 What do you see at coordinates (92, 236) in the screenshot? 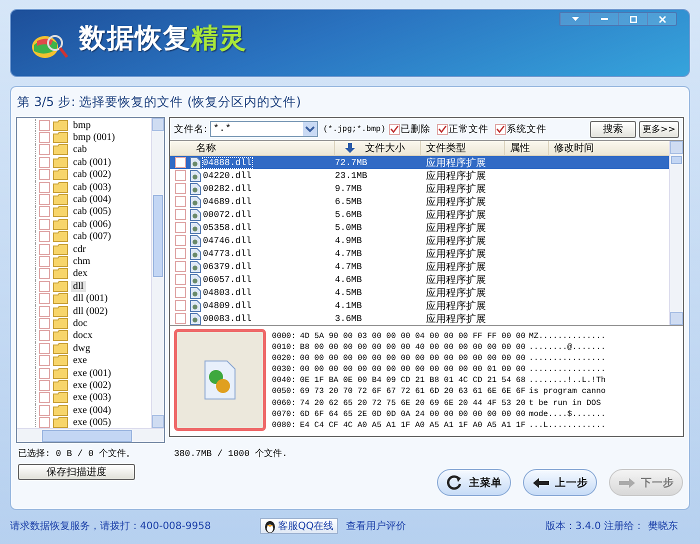
I see `tree-item: cab (007)` at bounding box center [92, 236].